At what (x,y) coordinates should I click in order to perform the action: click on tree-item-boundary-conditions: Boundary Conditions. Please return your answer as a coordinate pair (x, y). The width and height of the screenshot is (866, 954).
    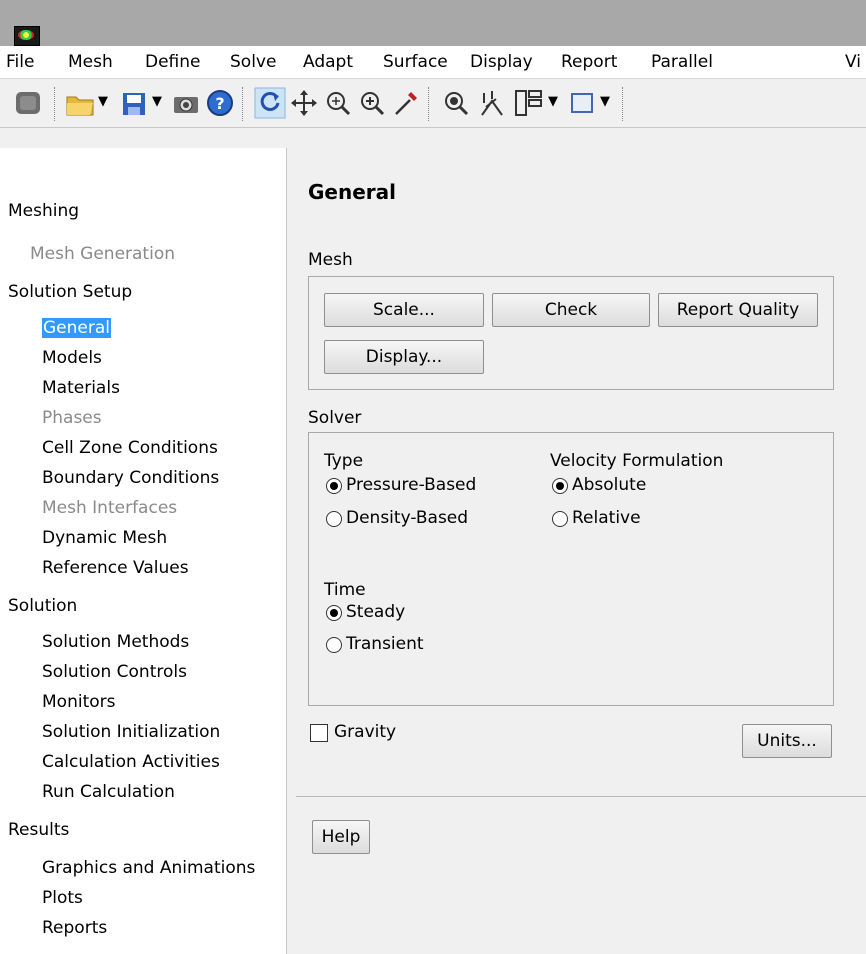
    Looking at the image, I should click on (130, 478).